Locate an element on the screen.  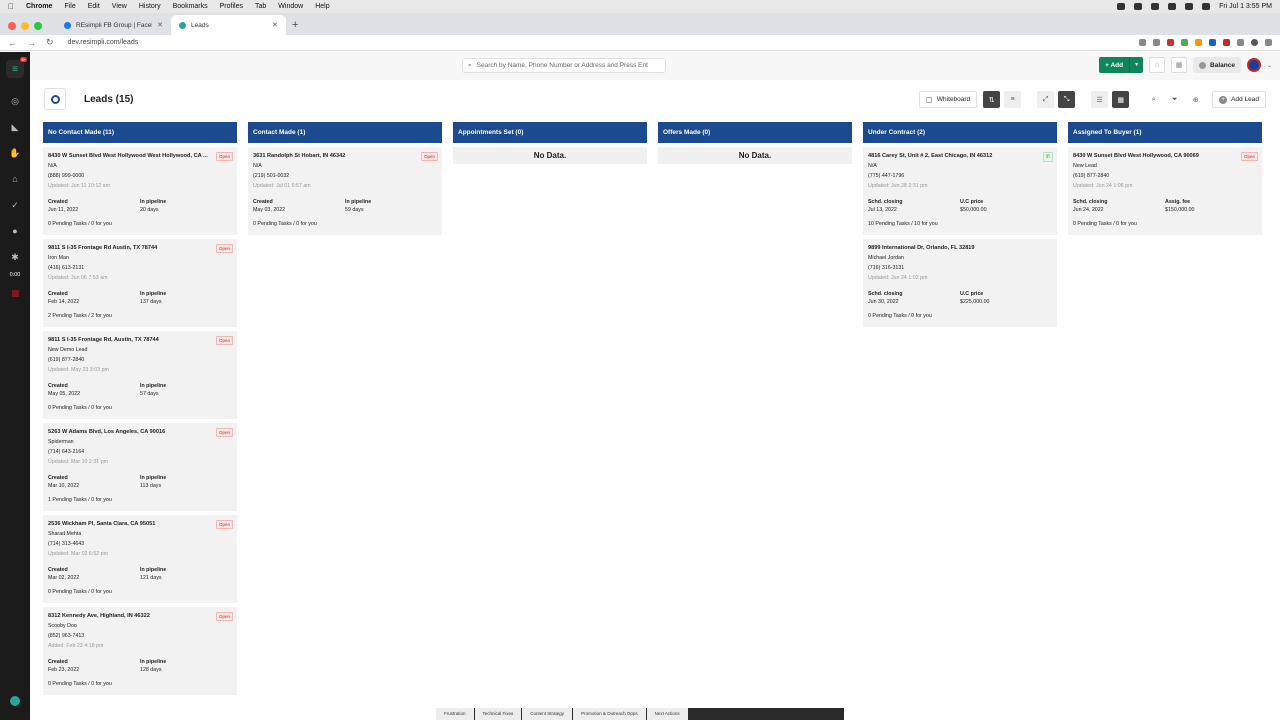
bottom-tab: Content Strategy is located at coordinates (547, 714).